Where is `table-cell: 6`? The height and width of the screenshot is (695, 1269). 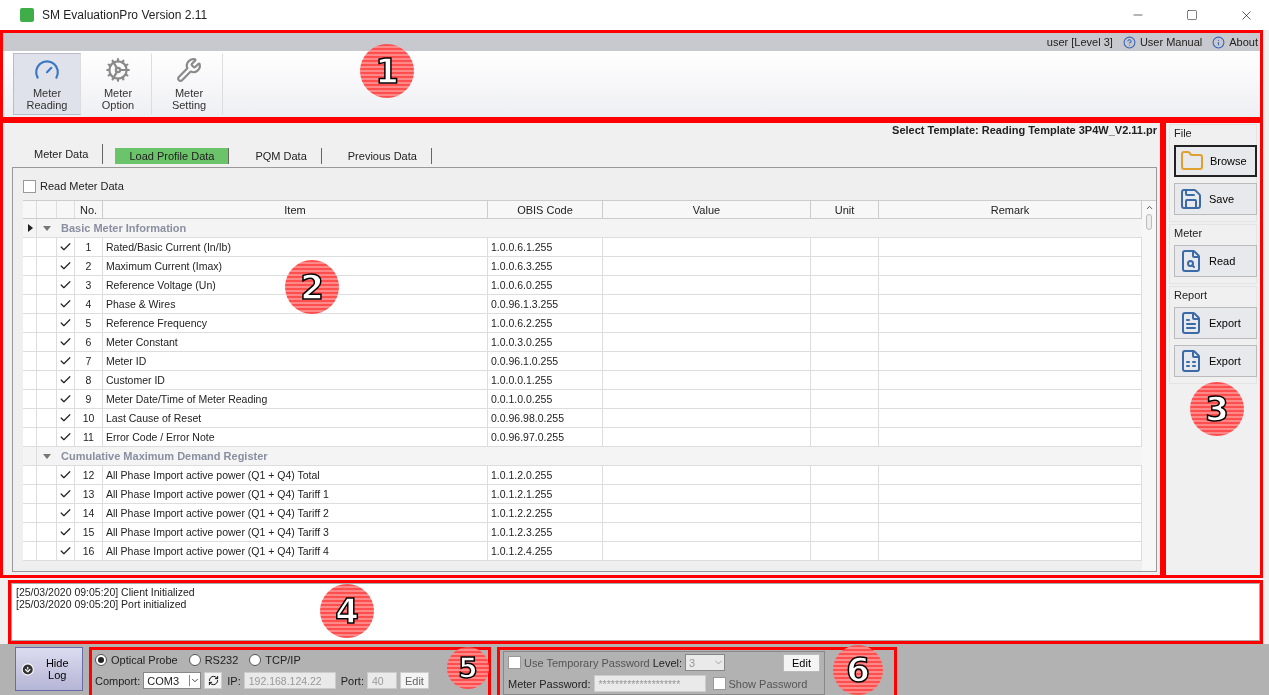 table-cell: 6 is located at coordinates (89, 342).